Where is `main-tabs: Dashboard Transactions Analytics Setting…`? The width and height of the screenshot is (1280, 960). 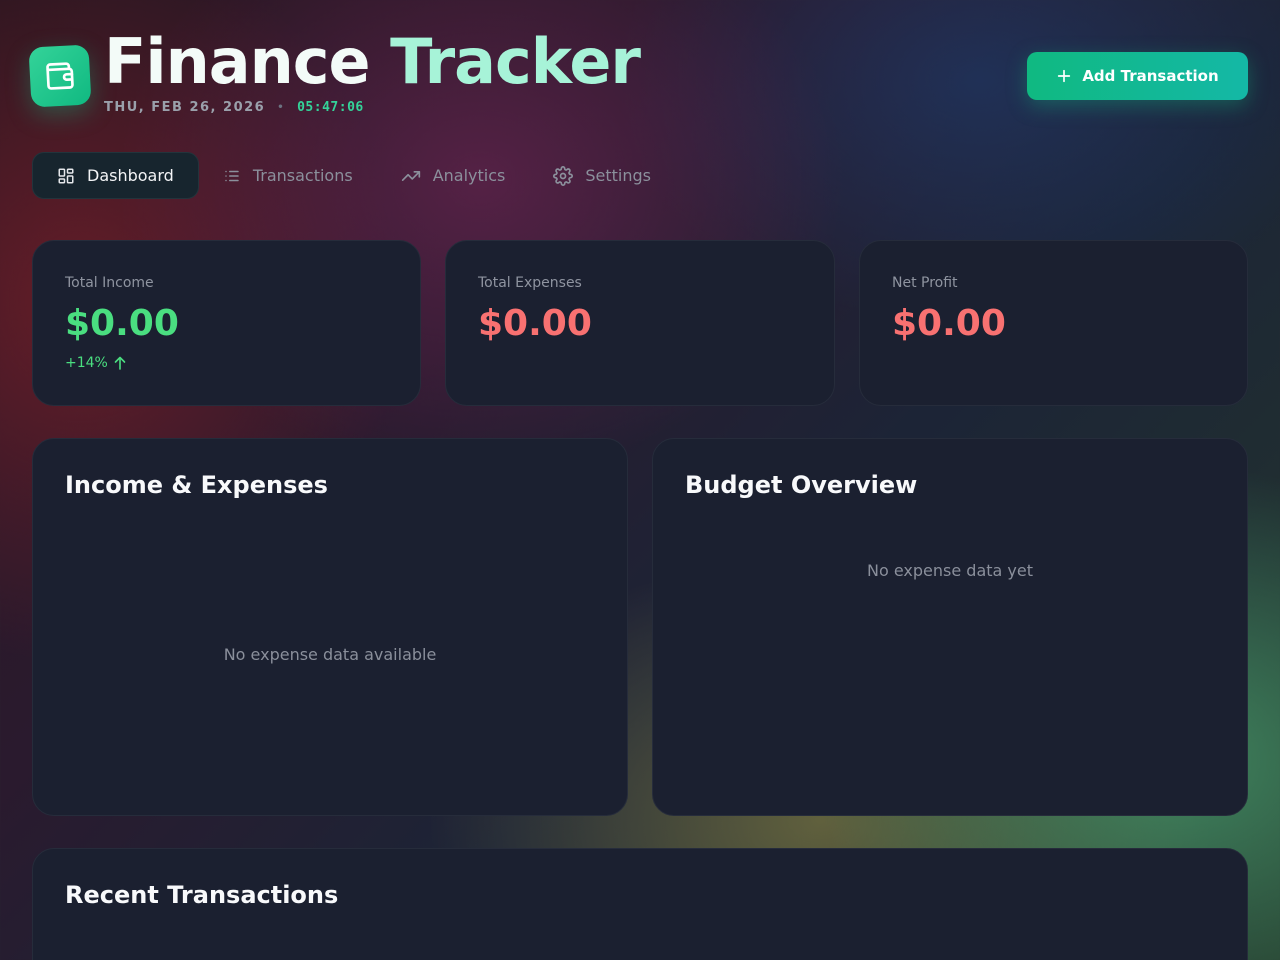
main-tabs: Dashboard Transactions Analytics Setting… is located at coordinates (353, 175).